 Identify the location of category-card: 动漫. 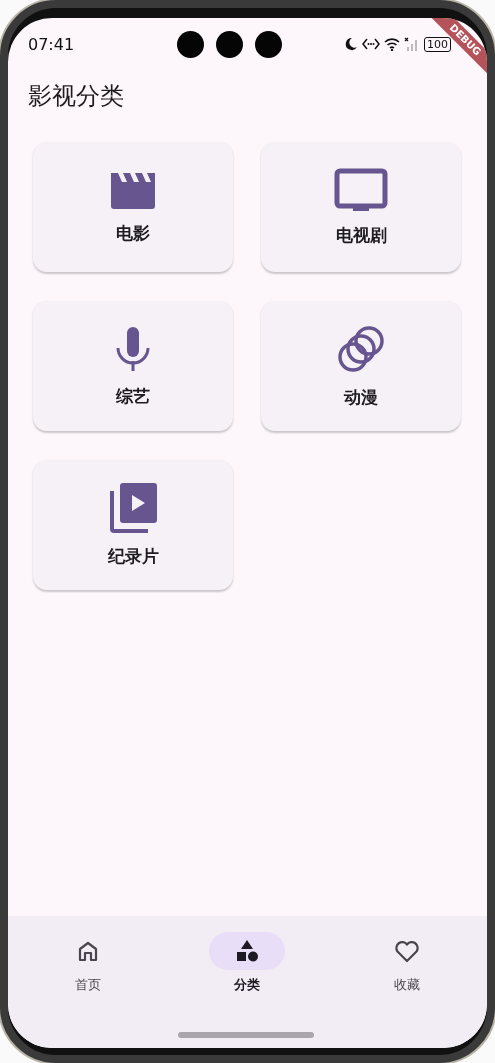
(361, 366).